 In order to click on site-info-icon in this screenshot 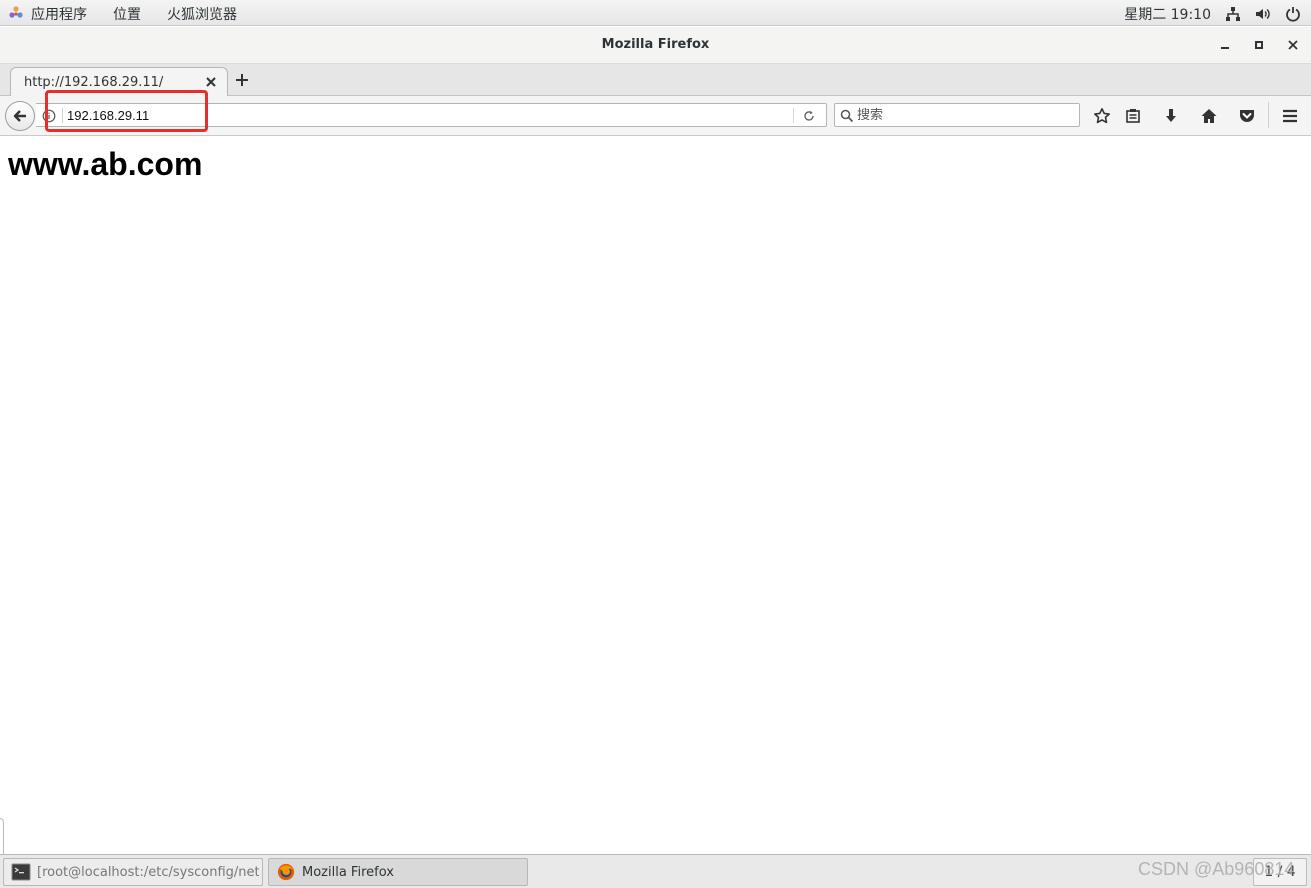, I will do `click(49, 116)`.